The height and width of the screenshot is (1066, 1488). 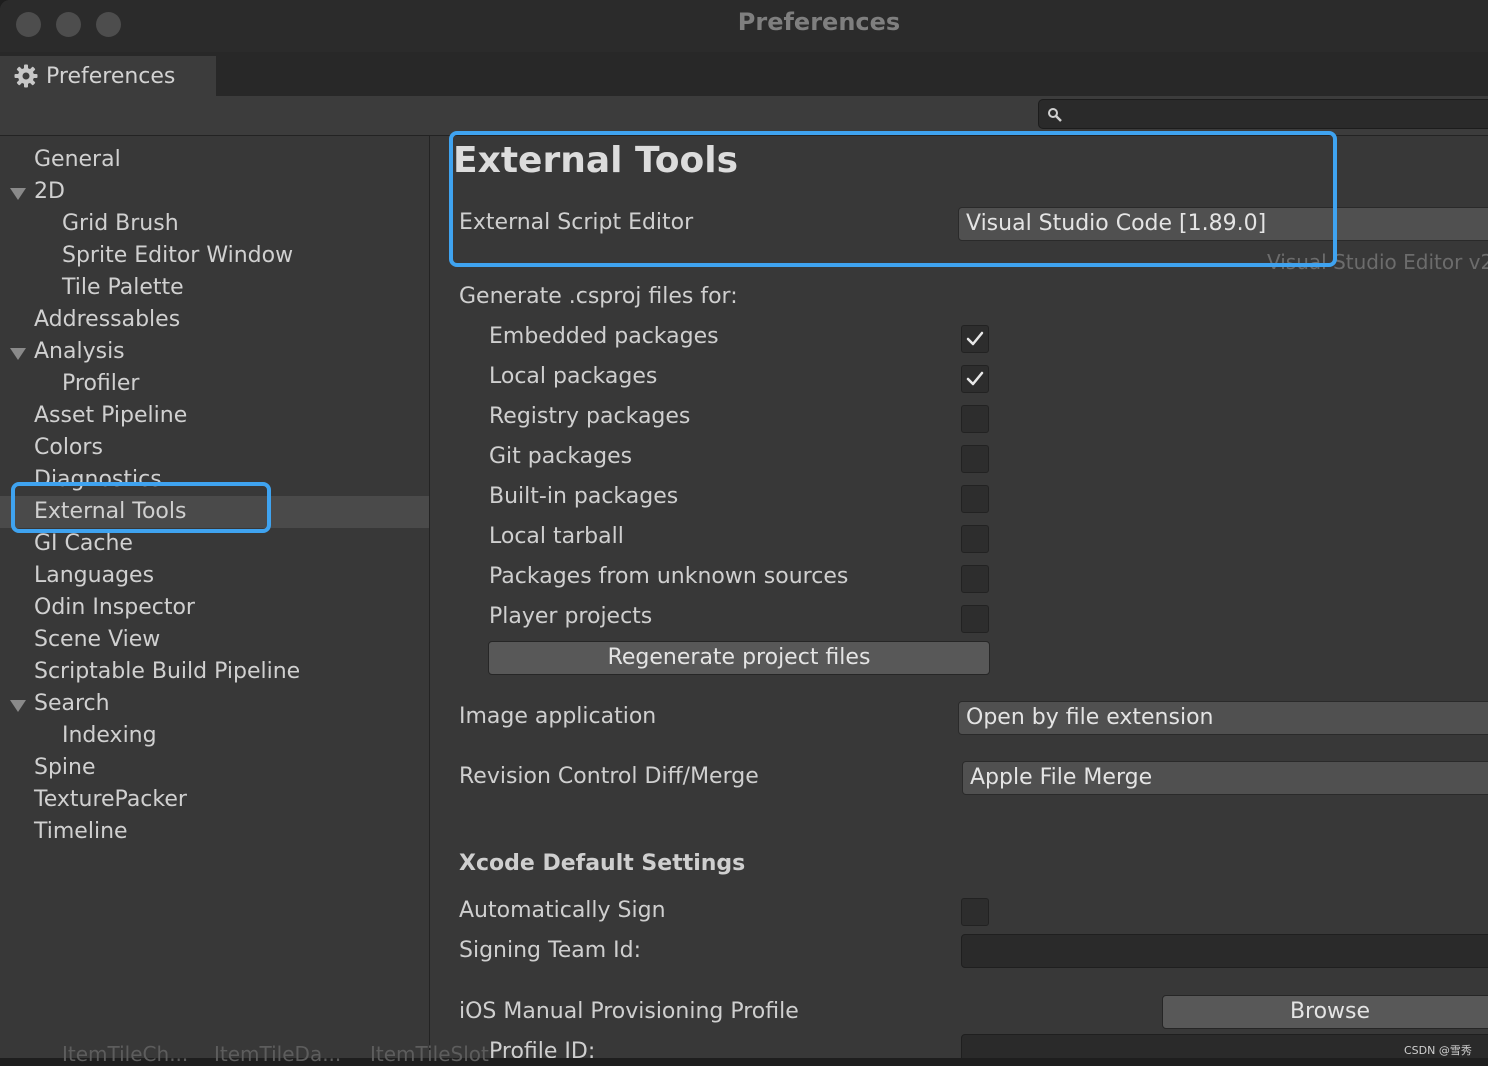 I want to click on generate-option-label: Registry packages, so click(x=590, y=416).